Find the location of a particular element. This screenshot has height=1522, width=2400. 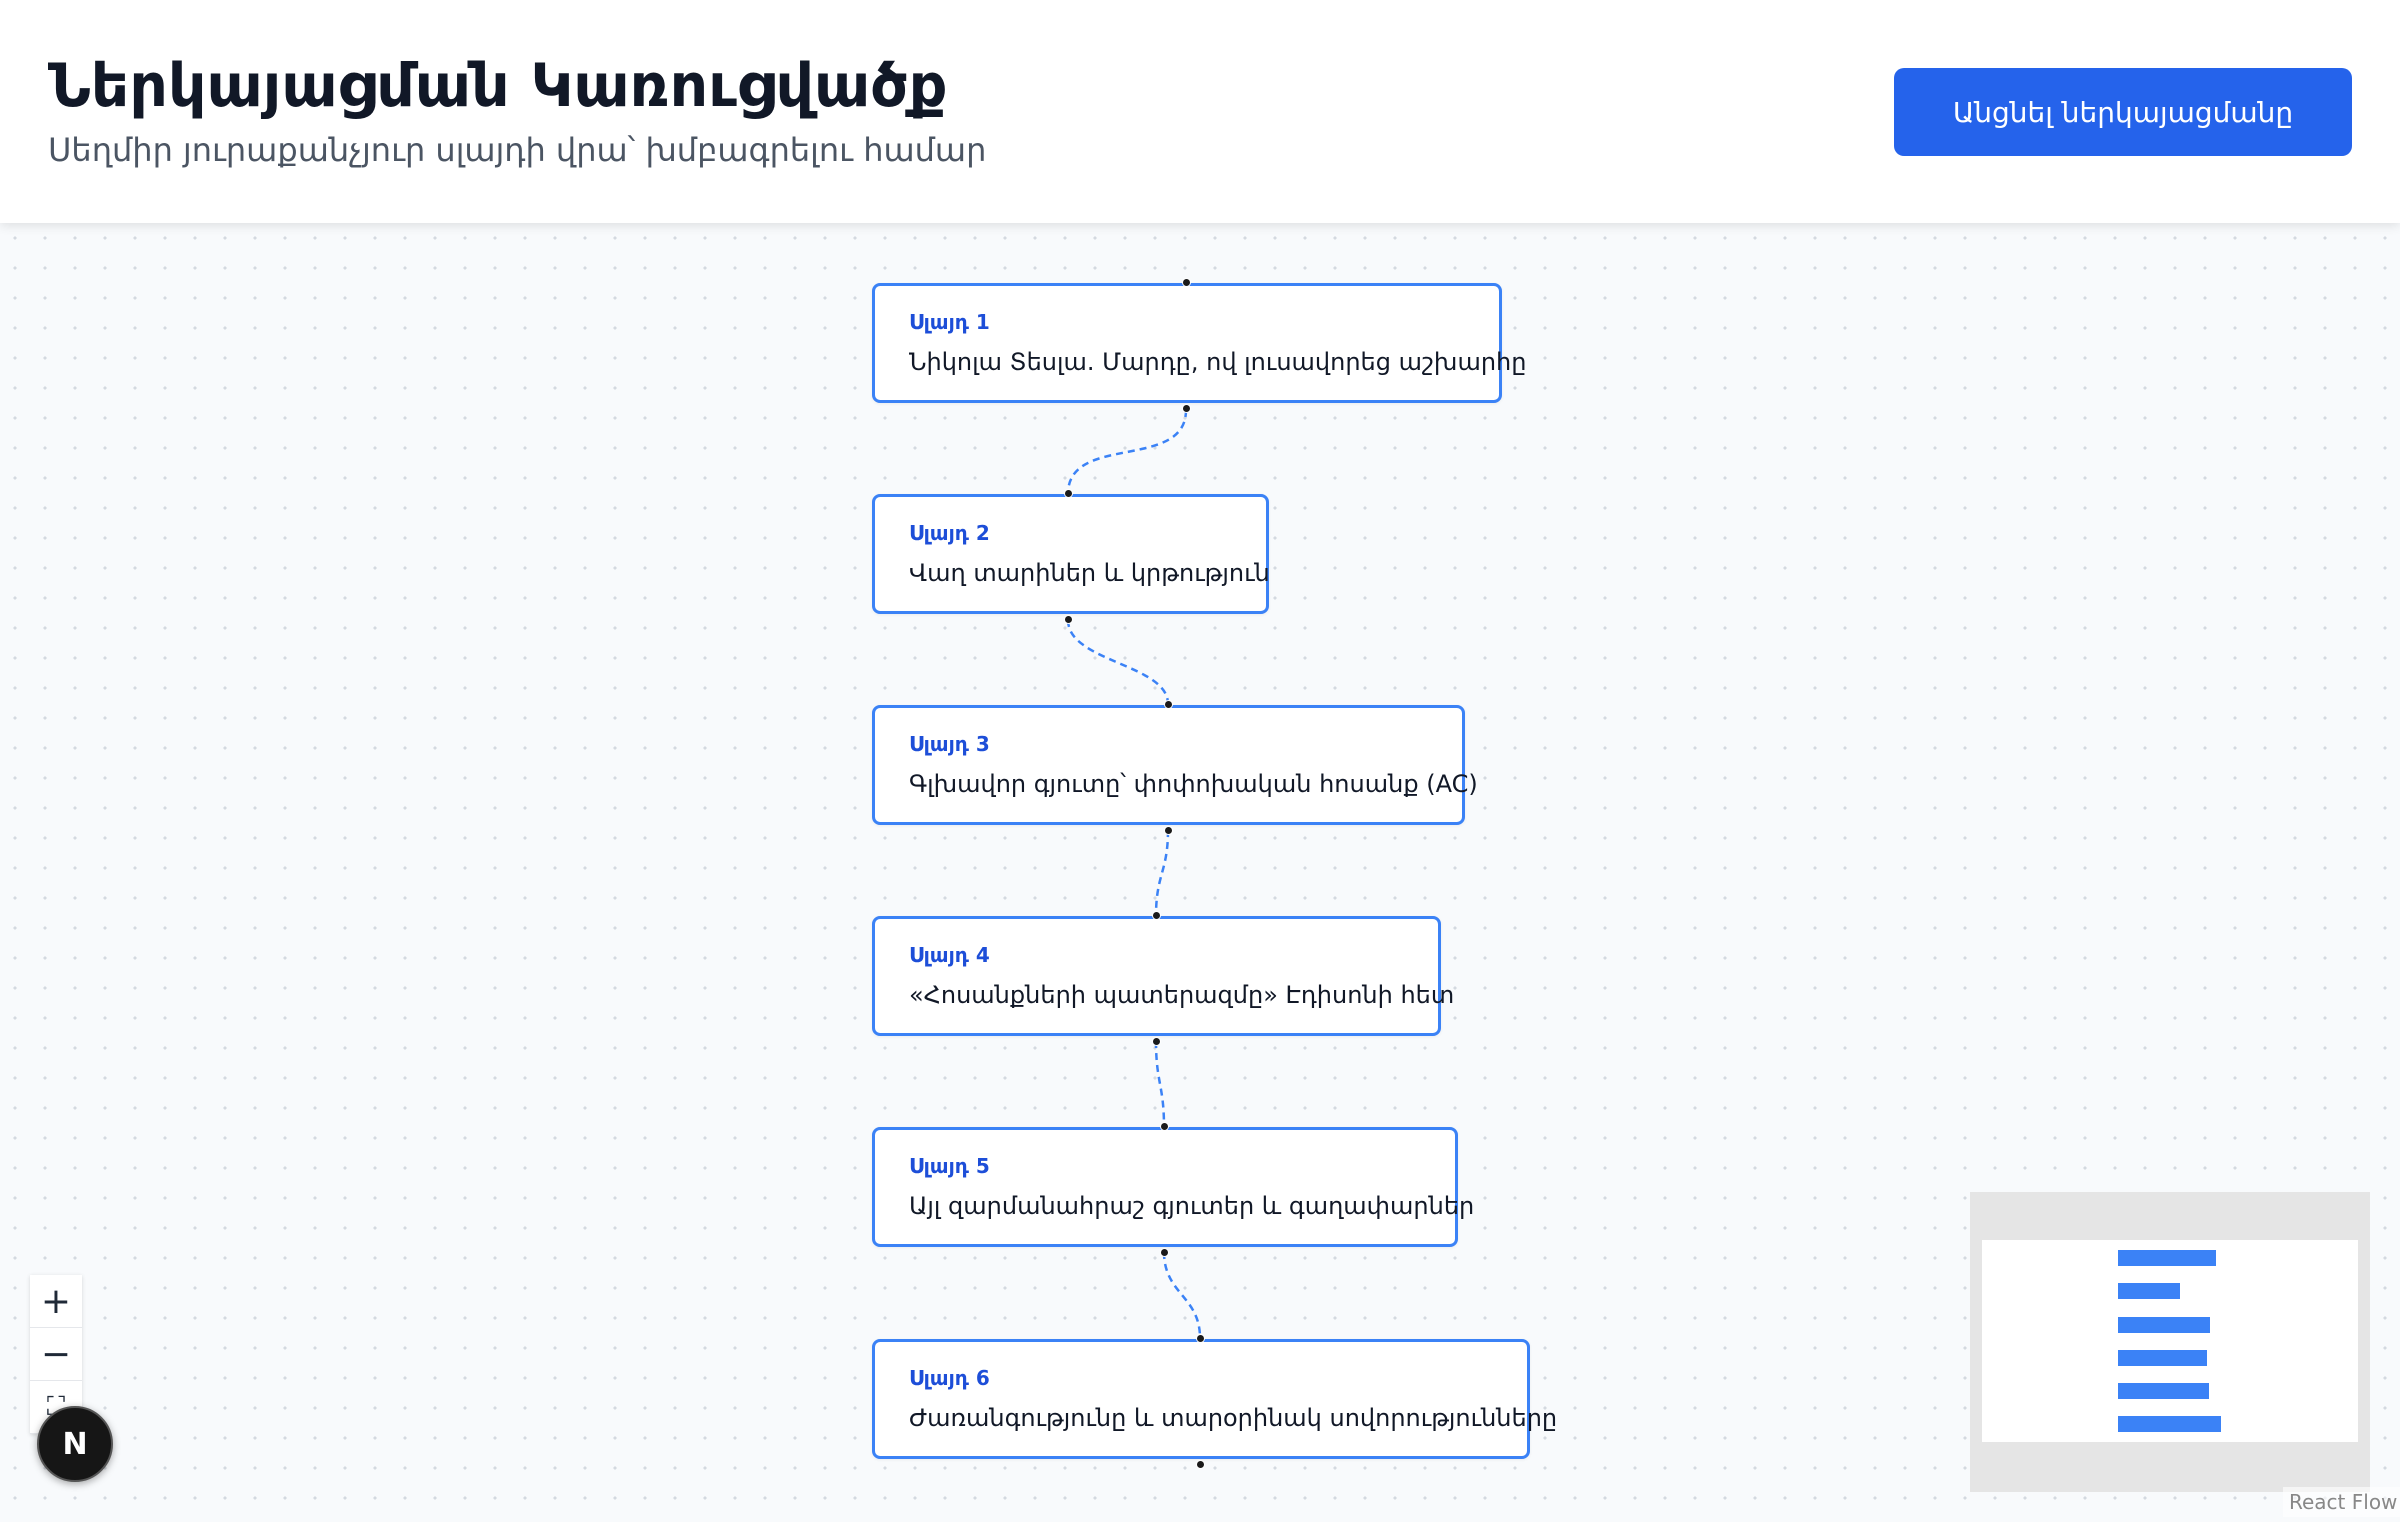

slide-node-label: Սլայդ 6 is located at coordinates (949, 1378).